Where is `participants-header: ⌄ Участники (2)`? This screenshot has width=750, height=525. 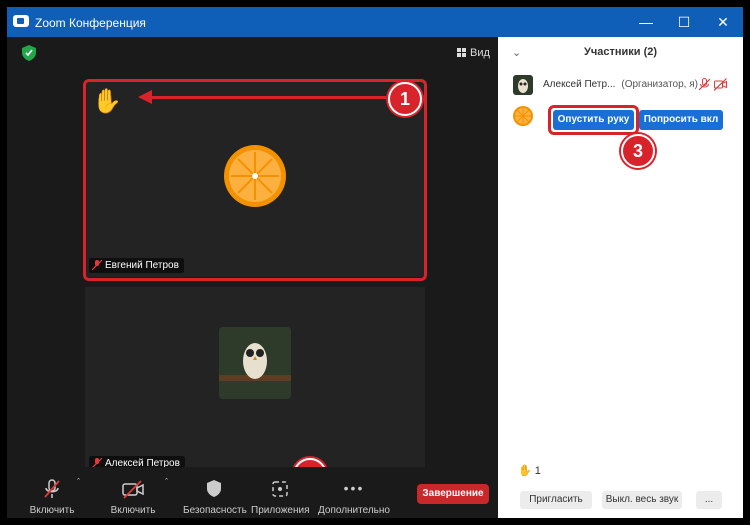
participants-header: ⌄ Участники (2) is located at coordinates (620, 52).